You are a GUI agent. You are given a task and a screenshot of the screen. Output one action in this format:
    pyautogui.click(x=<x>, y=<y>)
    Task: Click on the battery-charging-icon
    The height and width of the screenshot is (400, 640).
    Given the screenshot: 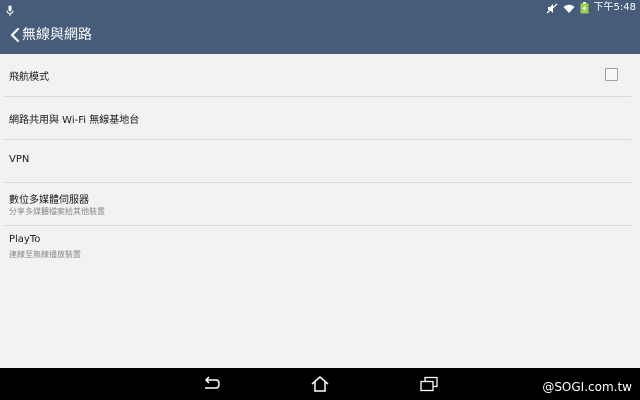 What is the action you would take?
    pyautogui.click(x=584, y=9)
    